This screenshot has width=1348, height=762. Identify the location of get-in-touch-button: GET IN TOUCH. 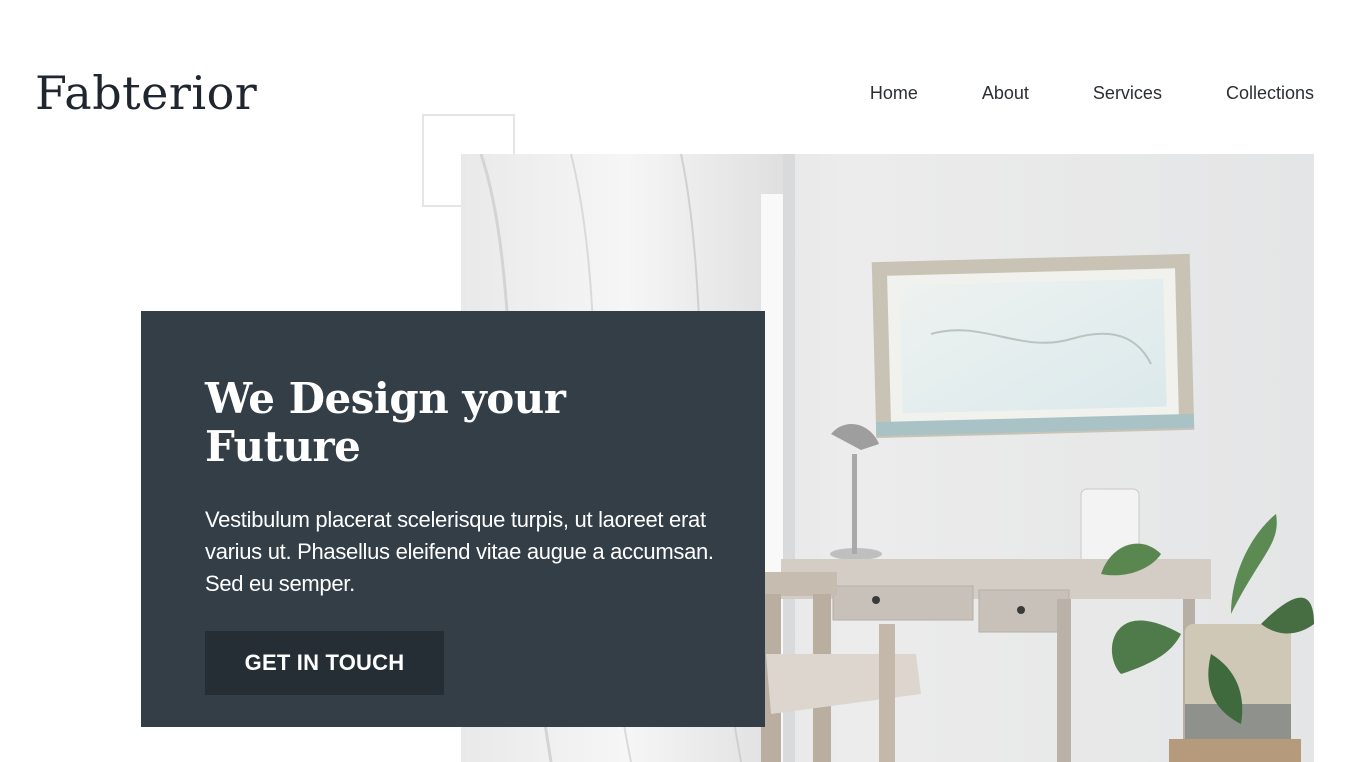
(324, 663).